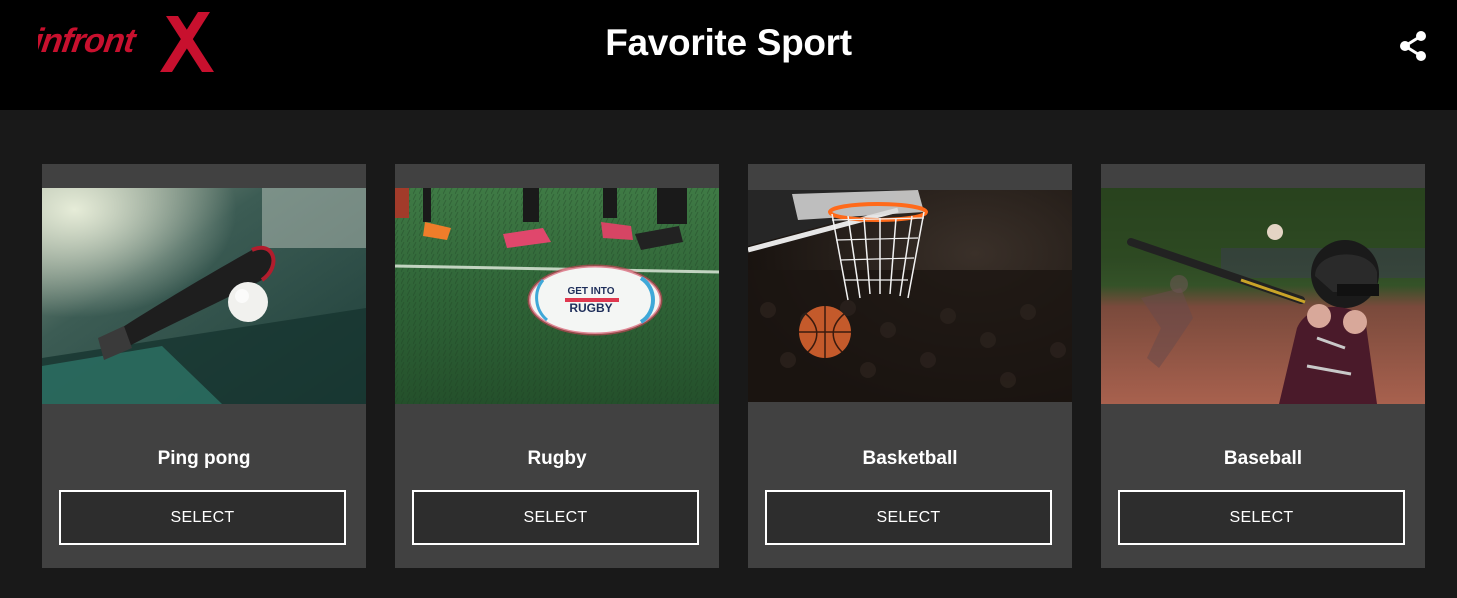 Image resolution: width=1457 pixels, height=598 pixels. Describe the element at coordinates (590, 291) in the screenshot. I see `rugby-ball-text-1: GET INTO` at that location.